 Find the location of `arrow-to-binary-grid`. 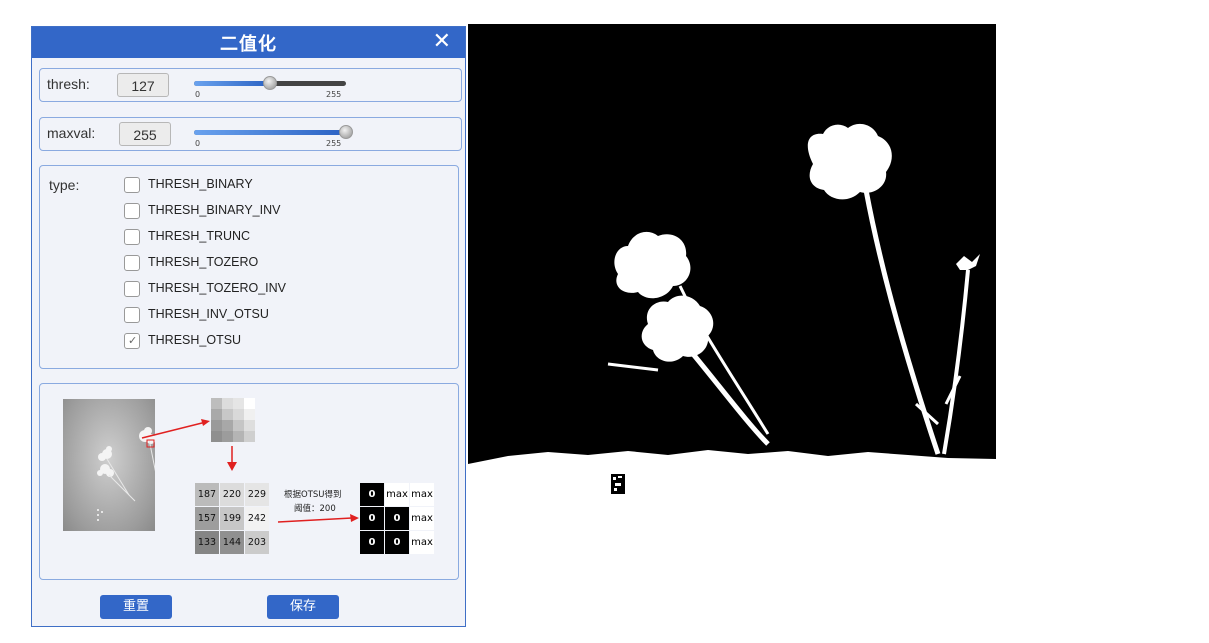

arrow-to-binary-grid is located at coordinates (318, 518).